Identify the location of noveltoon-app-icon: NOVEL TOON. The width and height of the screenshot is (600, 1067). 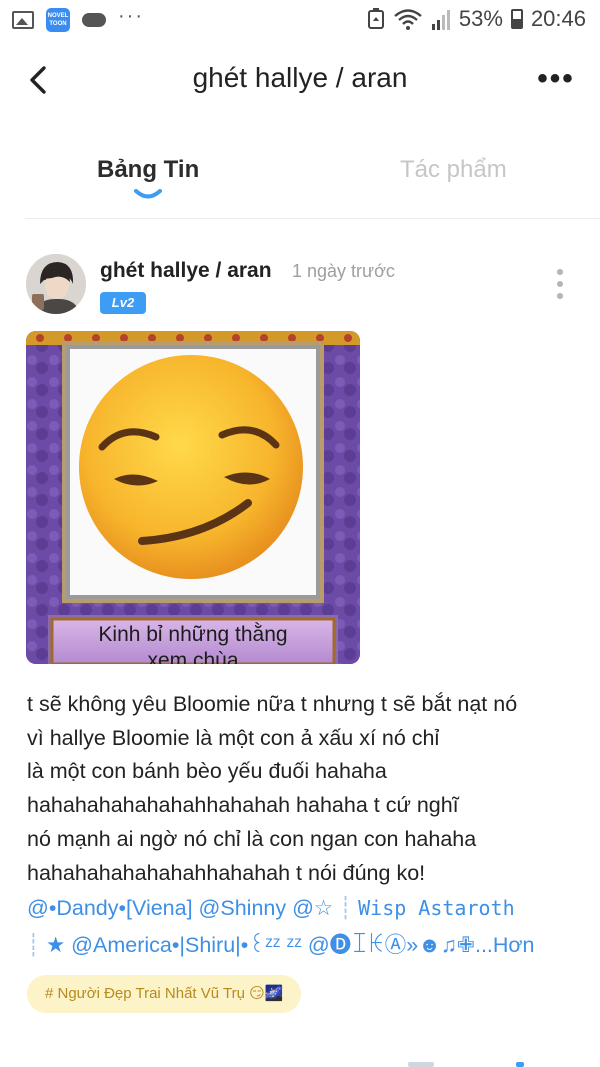
(58, 20).